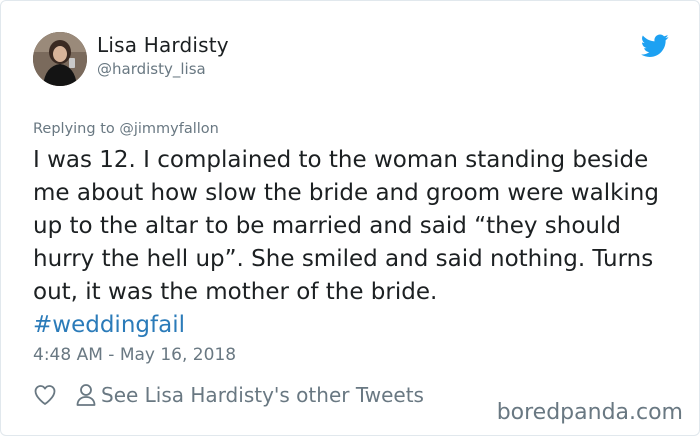  What do you see at coordinates (262, 395) in the screenshot?
I see `see-other-tweets-link: See Lisa Hardisty's other Tweets` at bounding box center [262, 395].